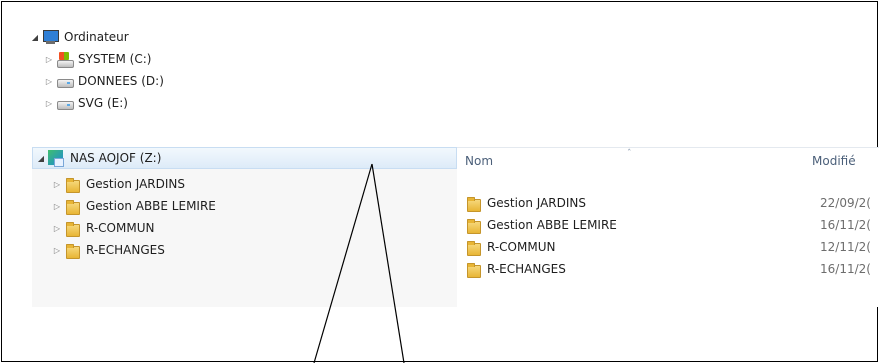 Image resolution: width=881 pixels, height=363 pixels. I want to click on callout-lines, so click(359, 263).